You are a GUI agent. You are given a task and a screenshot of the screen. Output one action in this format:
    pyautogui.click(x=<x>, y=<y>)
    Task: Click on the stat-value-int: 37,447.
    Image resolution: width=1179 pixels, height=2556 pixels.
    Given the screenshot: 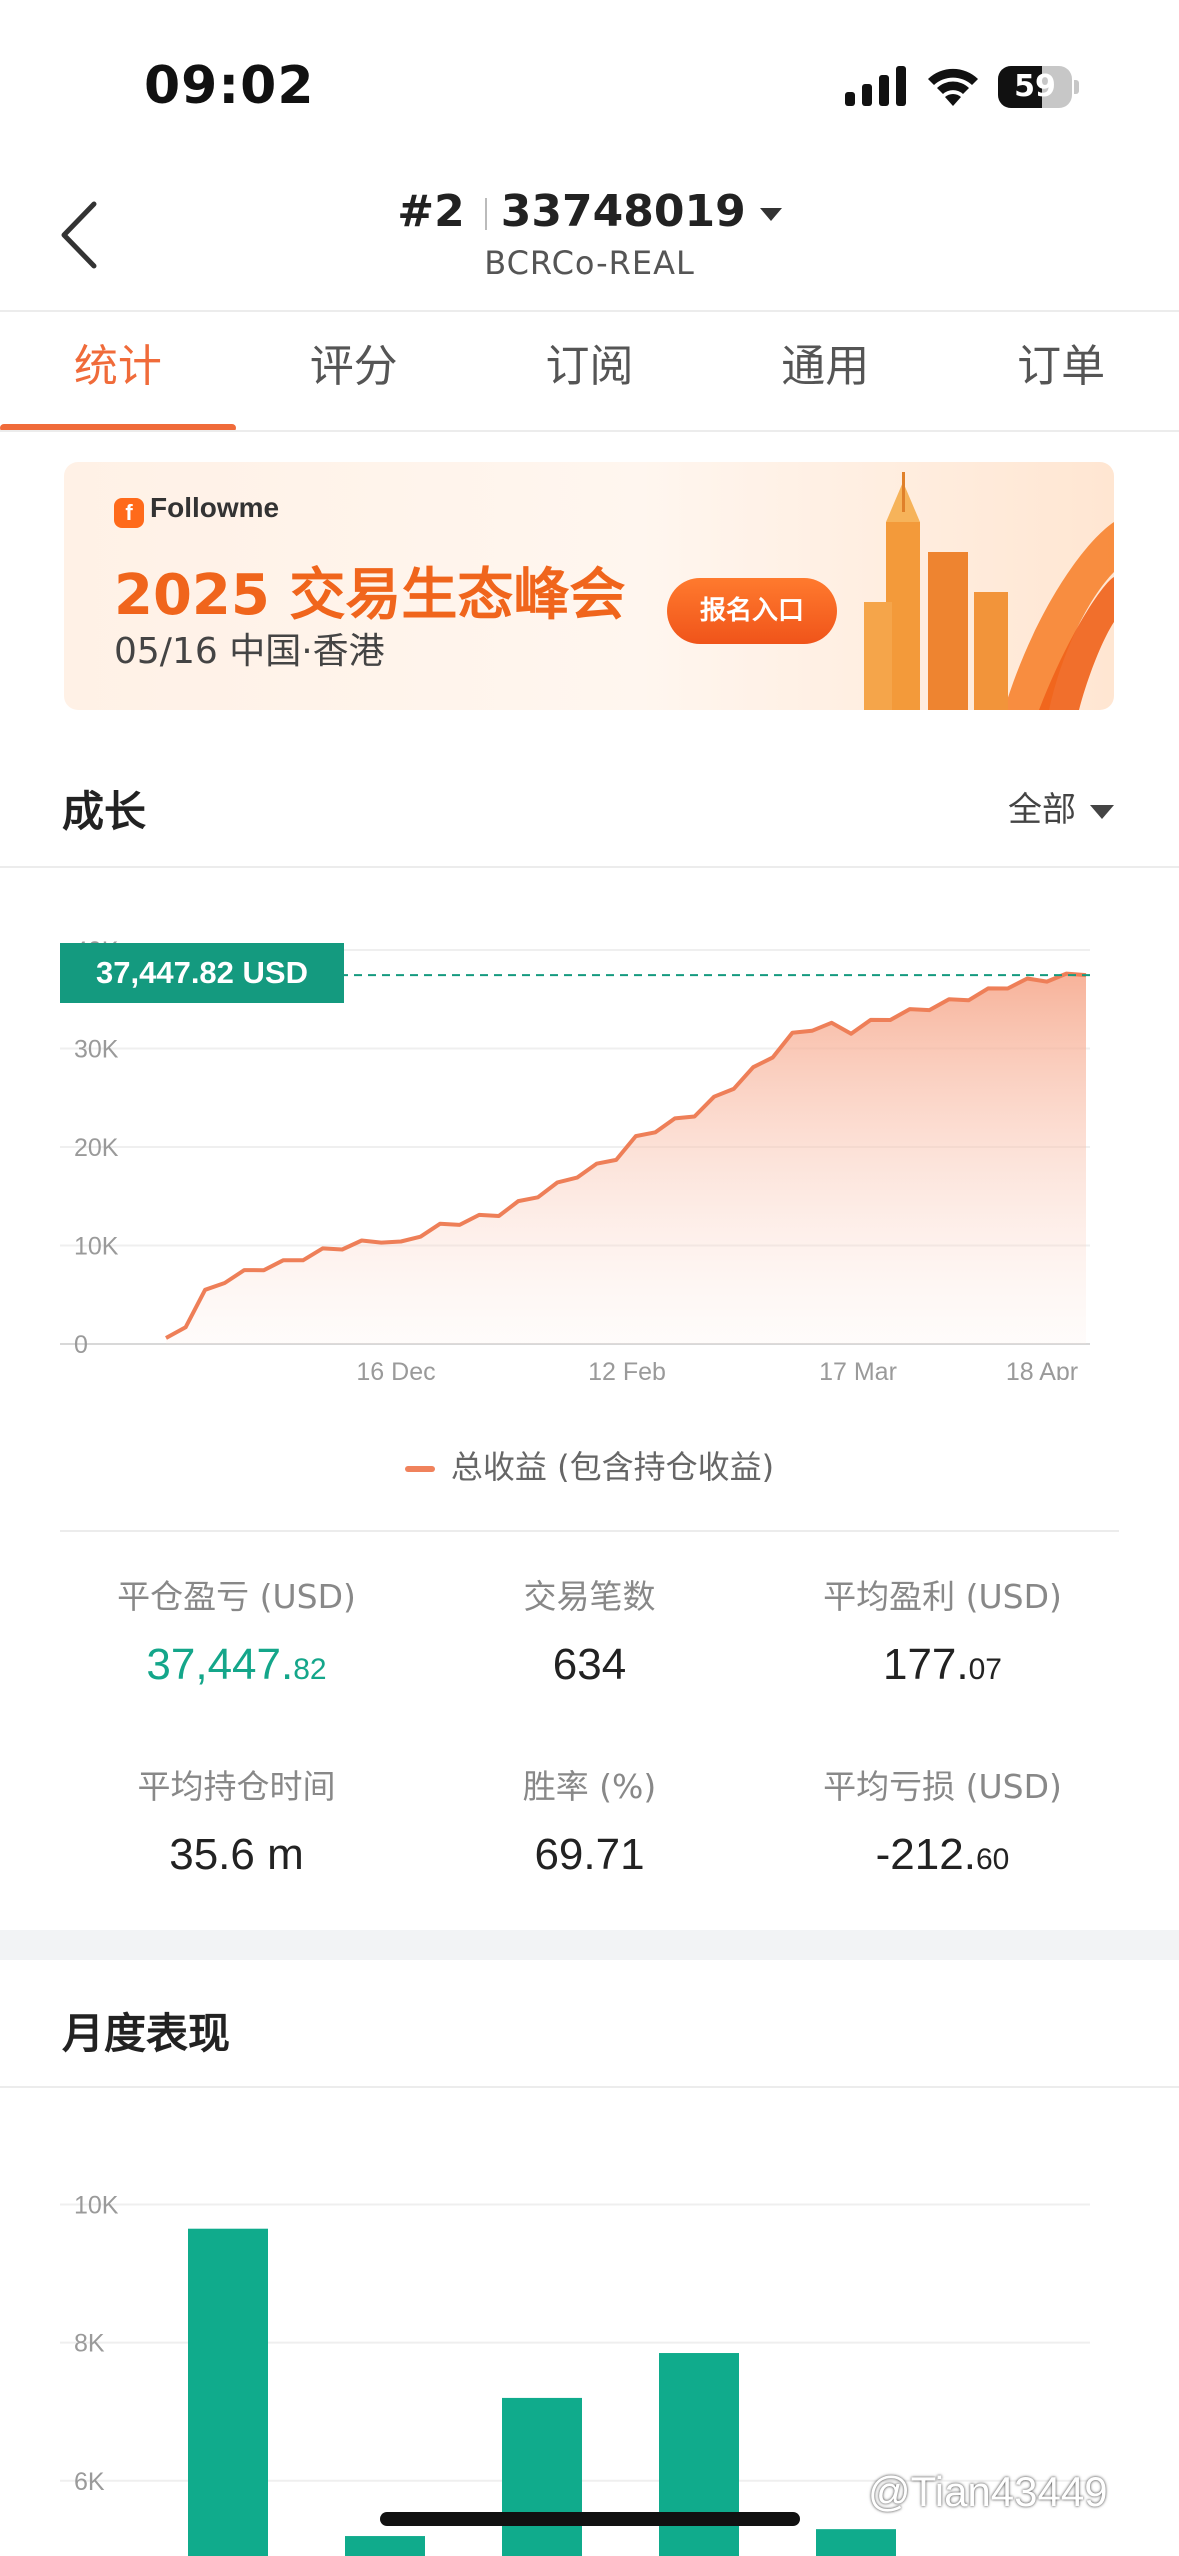 What is the action you would take?
    pyautogui.click(x=220, y=1664)
    